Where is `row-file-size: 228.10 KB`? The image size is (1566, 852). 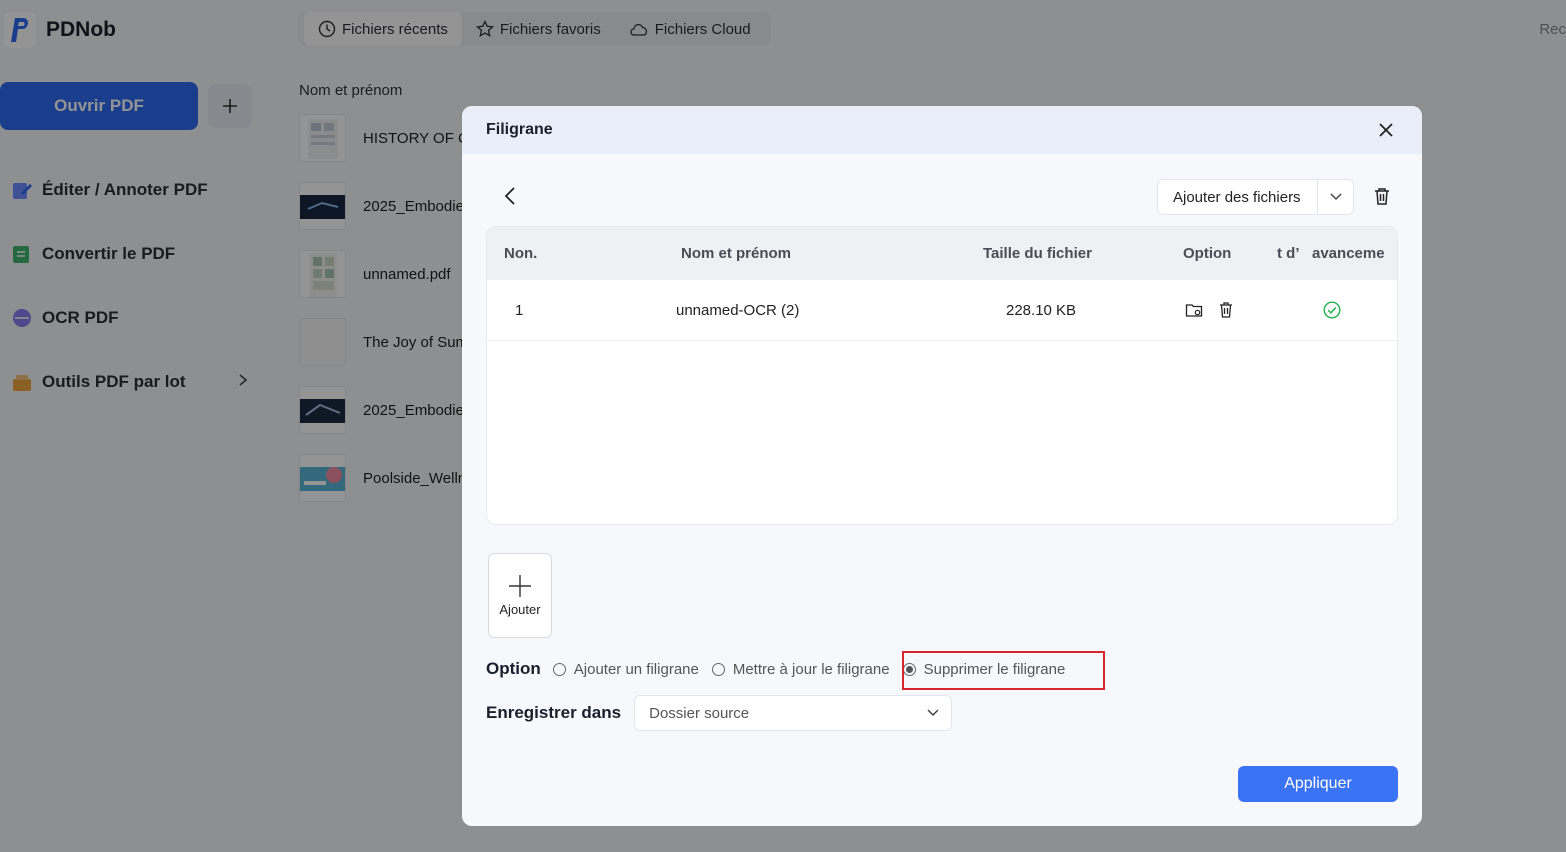
row-file-size: 228.10 KB is located at coordinates (1041, 310).